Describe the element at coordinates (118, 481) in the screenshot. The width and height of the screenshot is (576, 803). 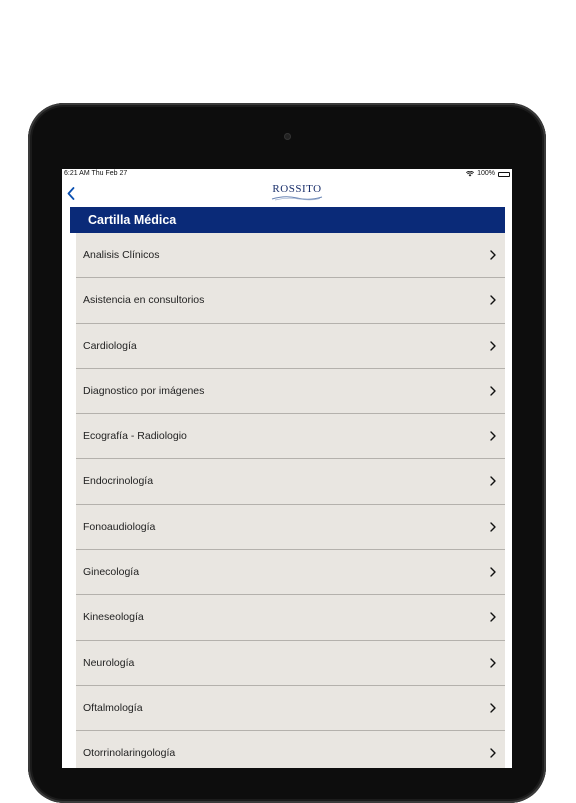
I see `list-item-label: Endocrinología` at that location.